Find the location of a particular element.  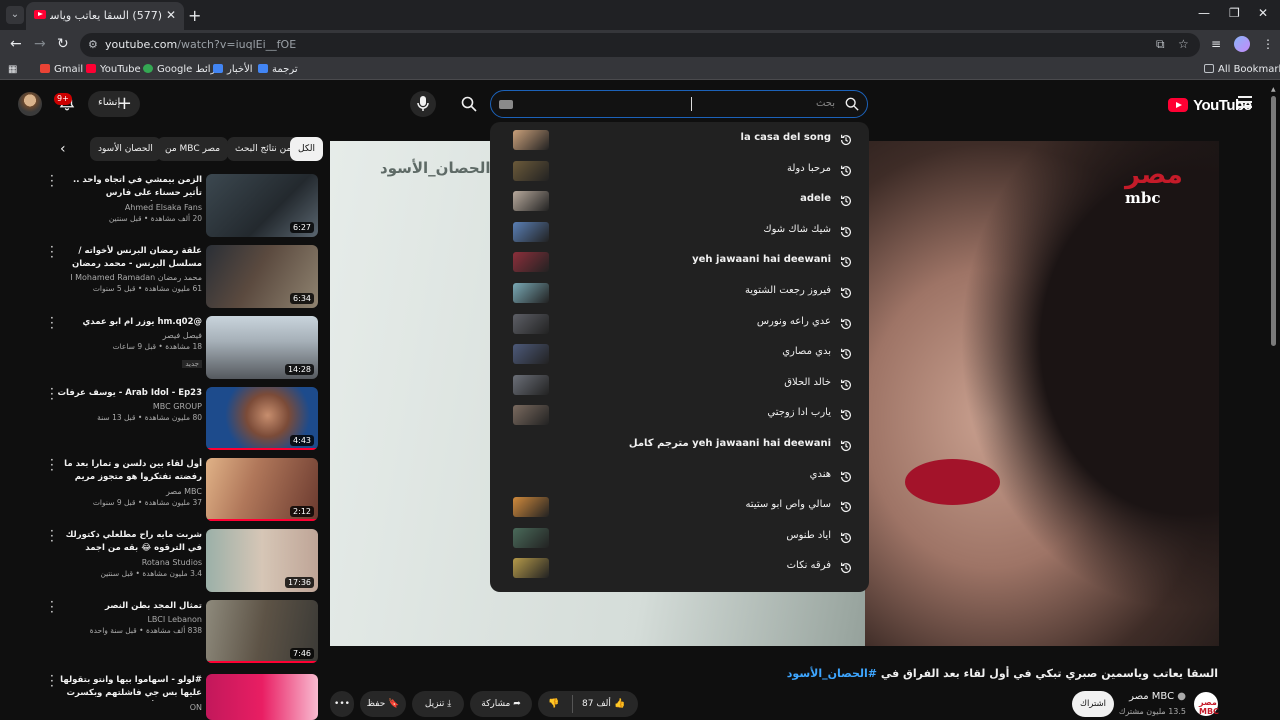

search-suggestion: la casa del song is located at coordinates (679, 141).